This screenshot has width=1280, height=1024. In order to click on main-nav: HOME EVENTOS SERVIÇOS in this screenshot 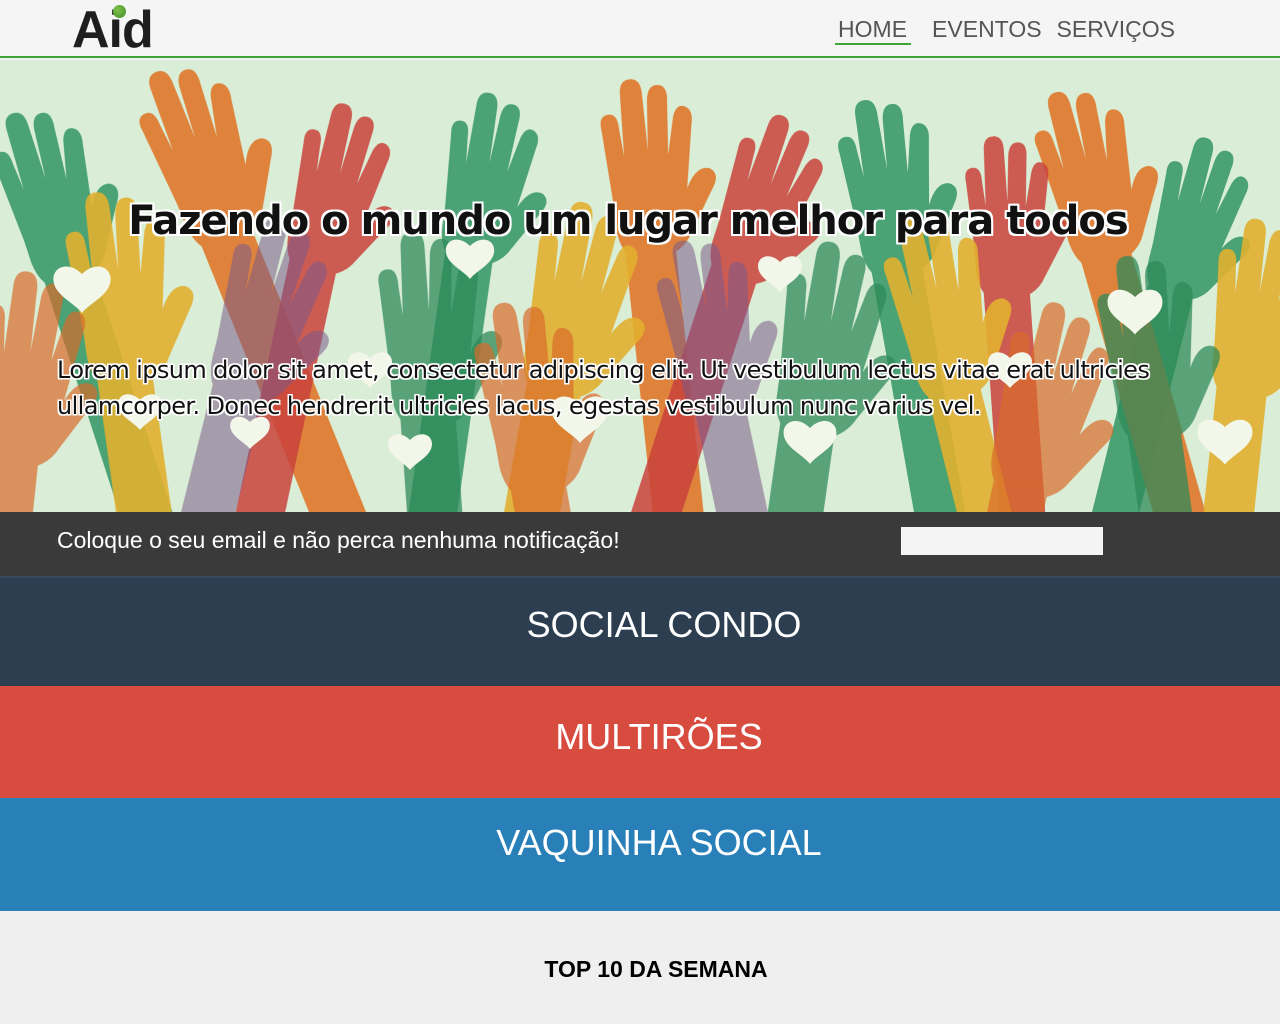, I will do `click(1005, 30)`.